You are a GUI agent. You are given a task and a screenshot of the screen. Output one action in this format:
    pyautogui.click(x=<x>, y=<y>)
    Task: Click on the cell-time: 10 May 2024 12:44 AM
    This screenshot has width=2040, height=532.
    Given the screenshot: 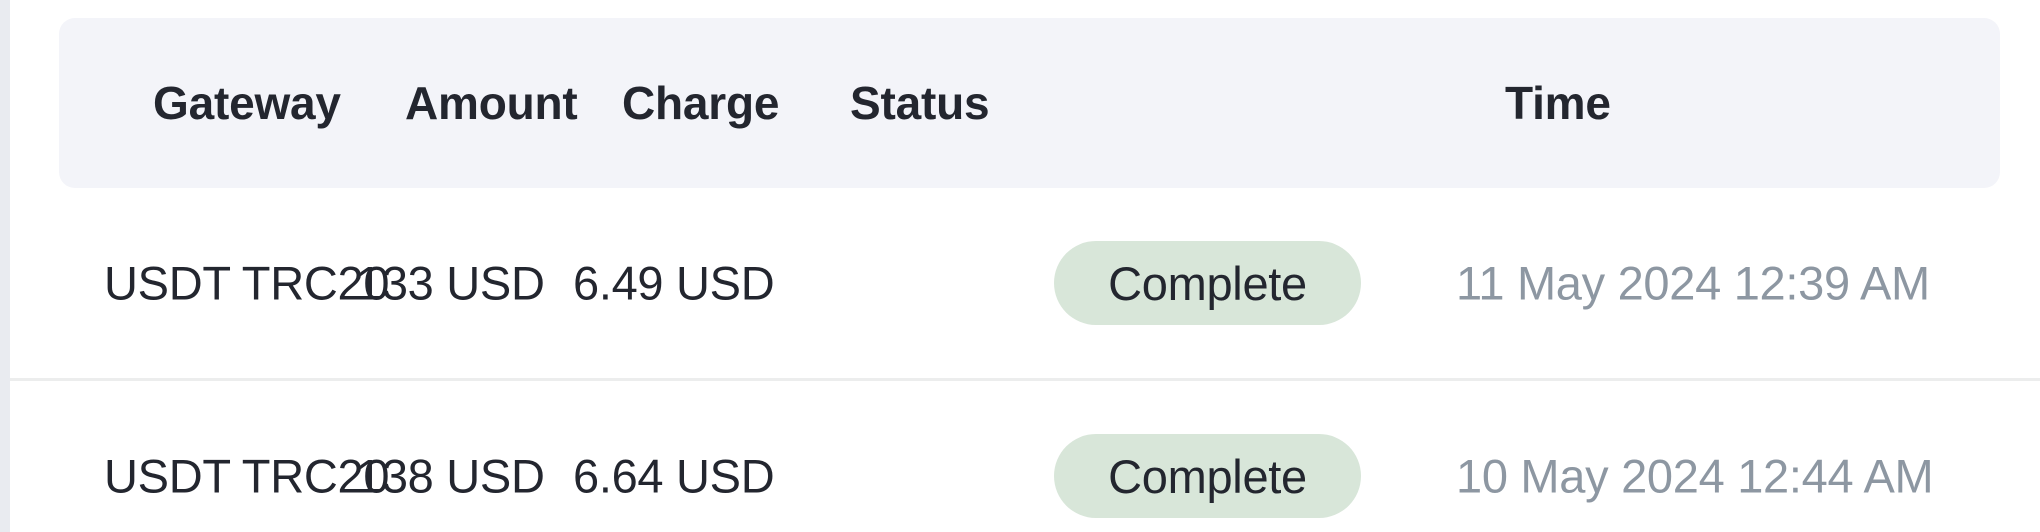 What is the action you would take?
    pyautogui.click(x=1695, y=476)
    